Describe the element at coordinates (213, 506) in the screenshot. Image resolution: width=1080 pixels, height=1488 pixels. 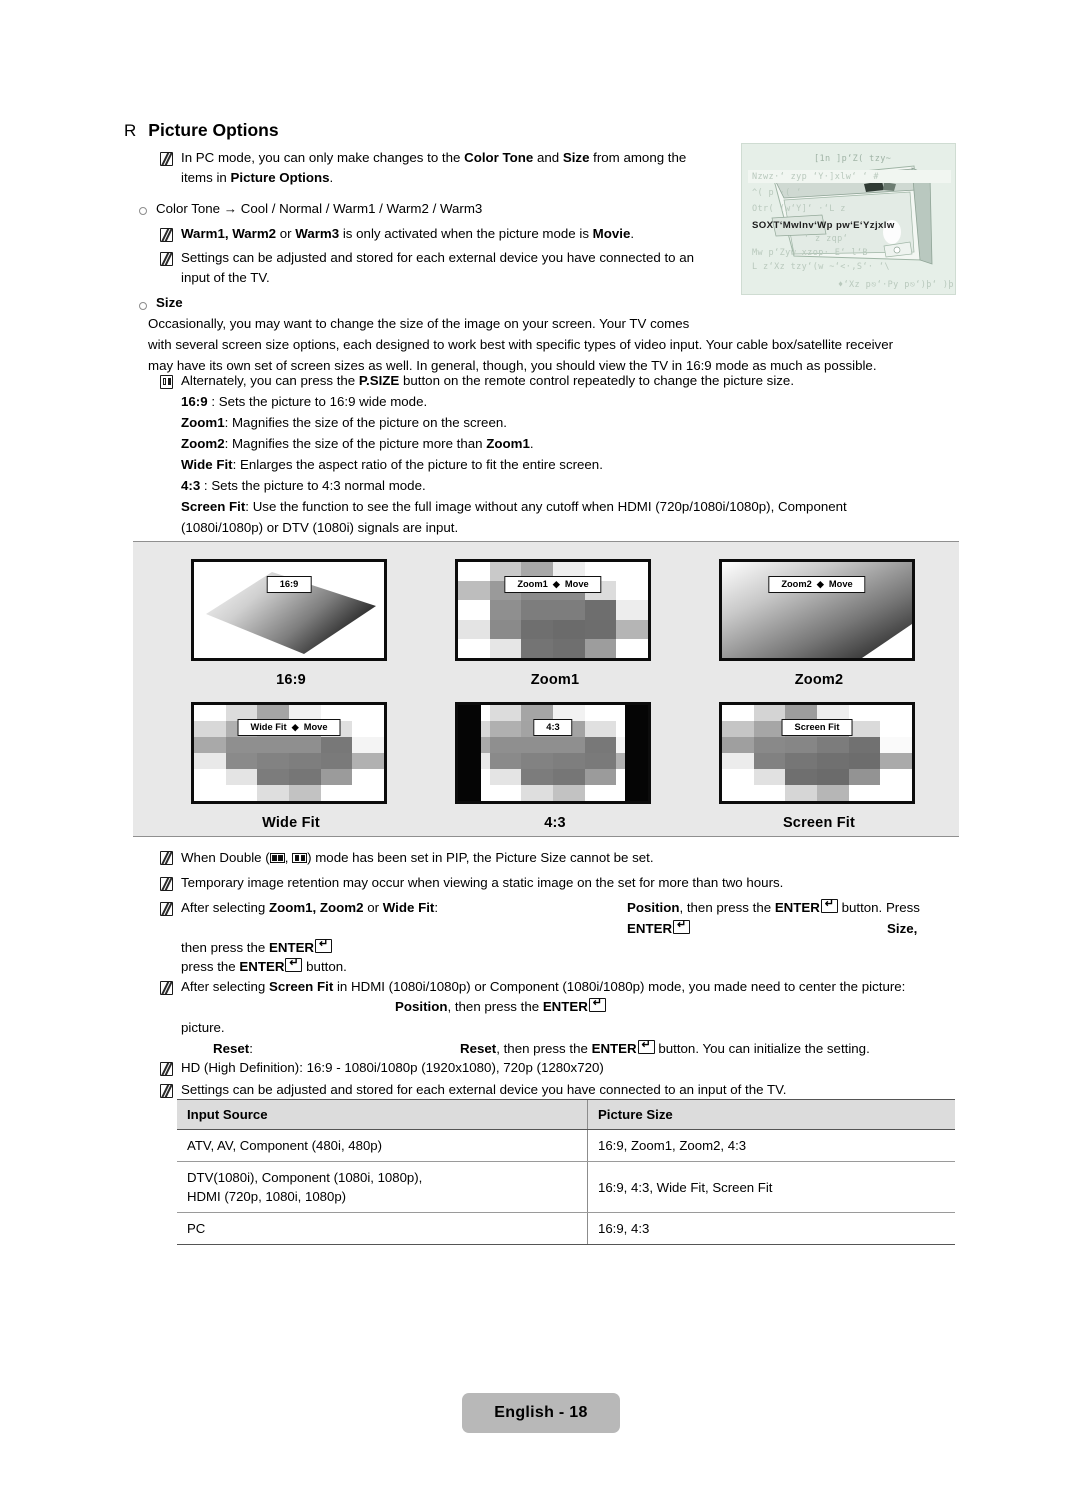
I see `mode-term: Screen Fit` at that location.